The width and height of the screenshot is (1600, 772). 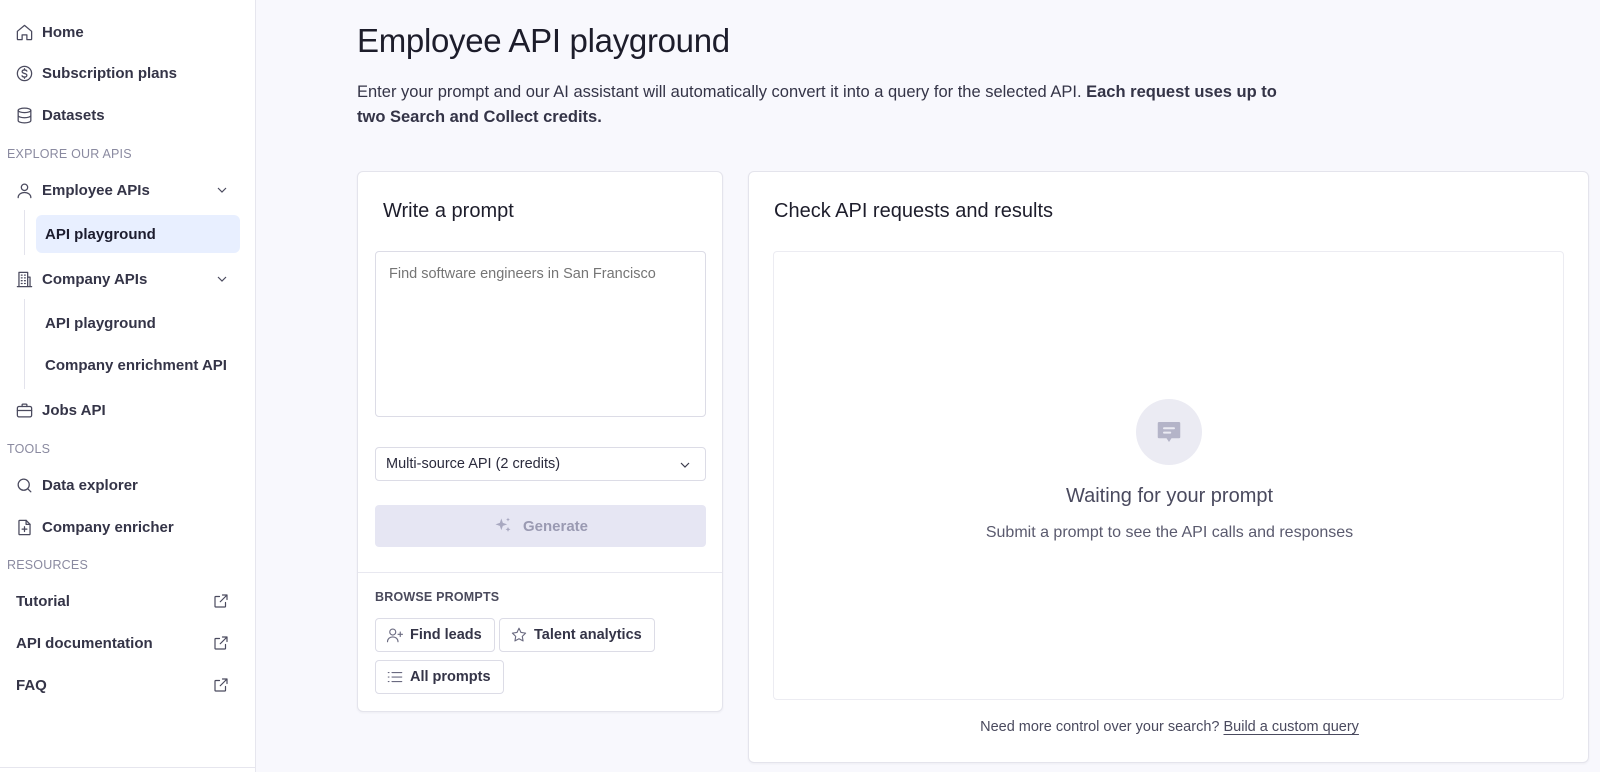 What do you see at coordinates (914, 211) in the screenshot?
I see `results-card-title: Check API requests and results` at bounding box center [914, 211].